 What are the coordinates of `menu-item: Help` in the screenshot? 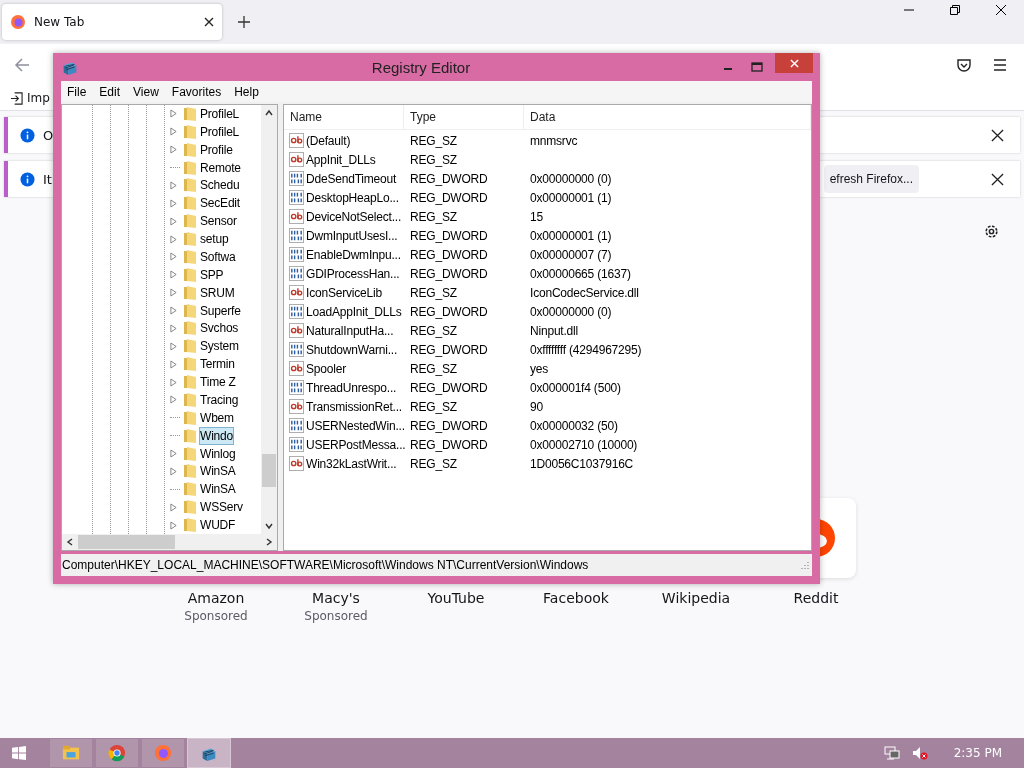 It's located at (246, 91).